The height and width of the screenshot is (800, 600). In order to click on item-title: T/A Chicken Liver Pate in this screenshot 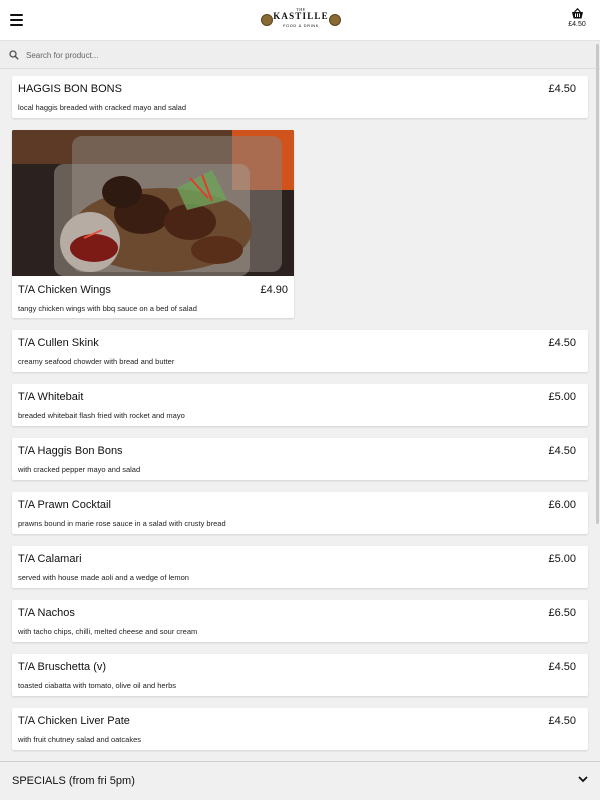, I will do `click(74, 721)`.